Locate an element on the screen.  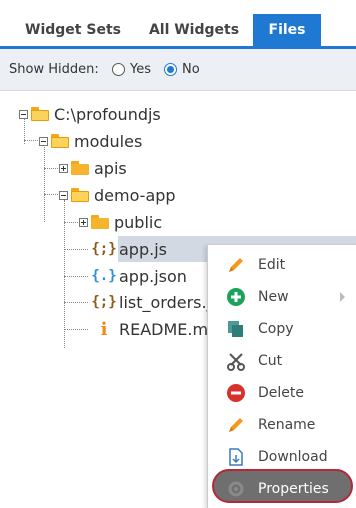
menu-item-label: Delete is located at coordinates (281, 393).